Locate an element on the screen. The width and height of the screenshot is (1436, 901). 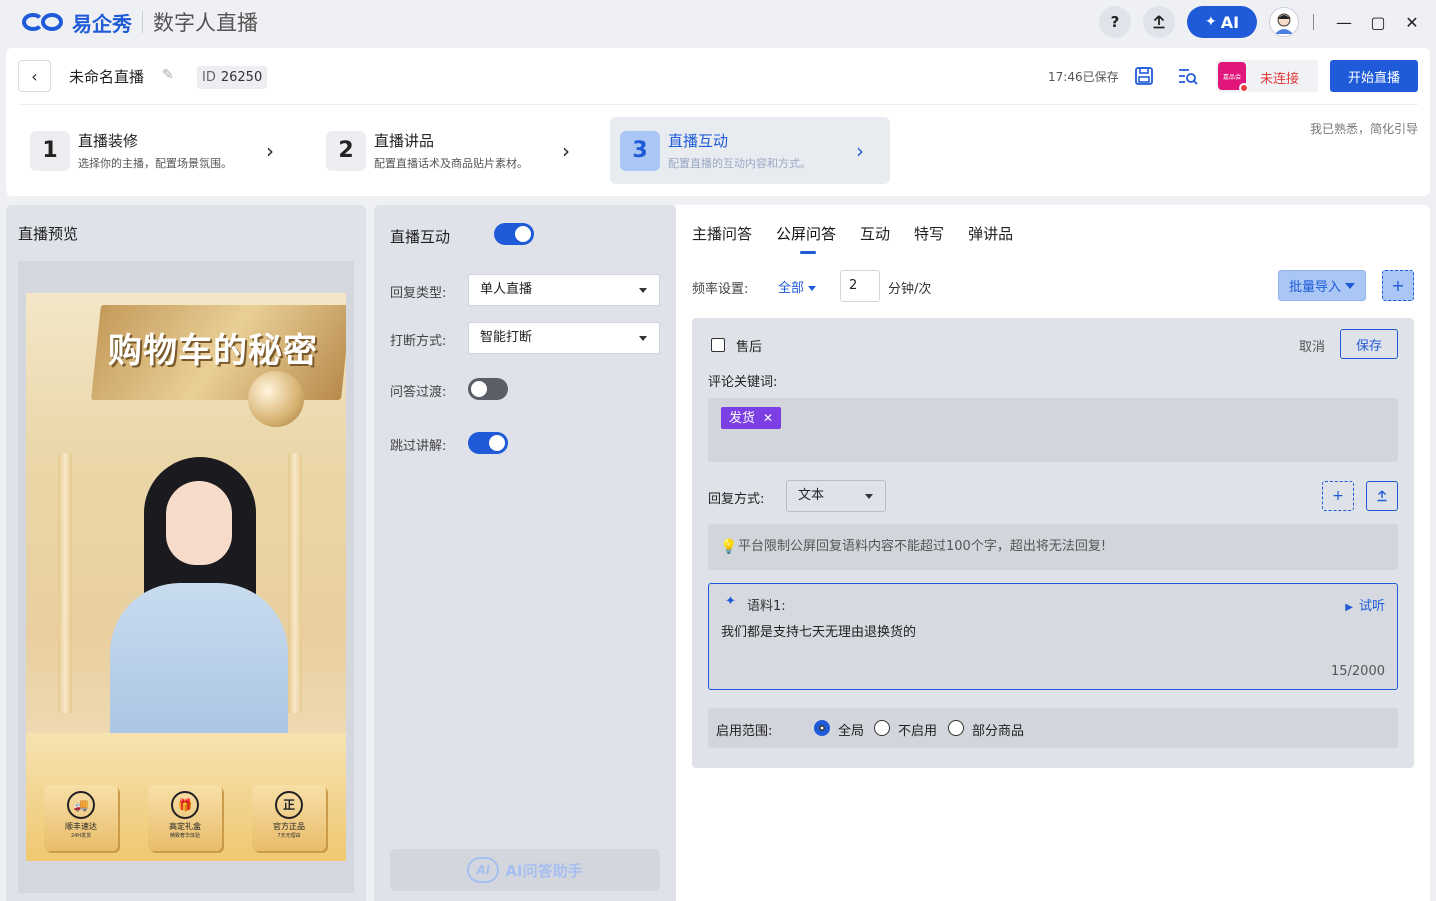
qa-title: 售后 is located at coordinates (749, 347).